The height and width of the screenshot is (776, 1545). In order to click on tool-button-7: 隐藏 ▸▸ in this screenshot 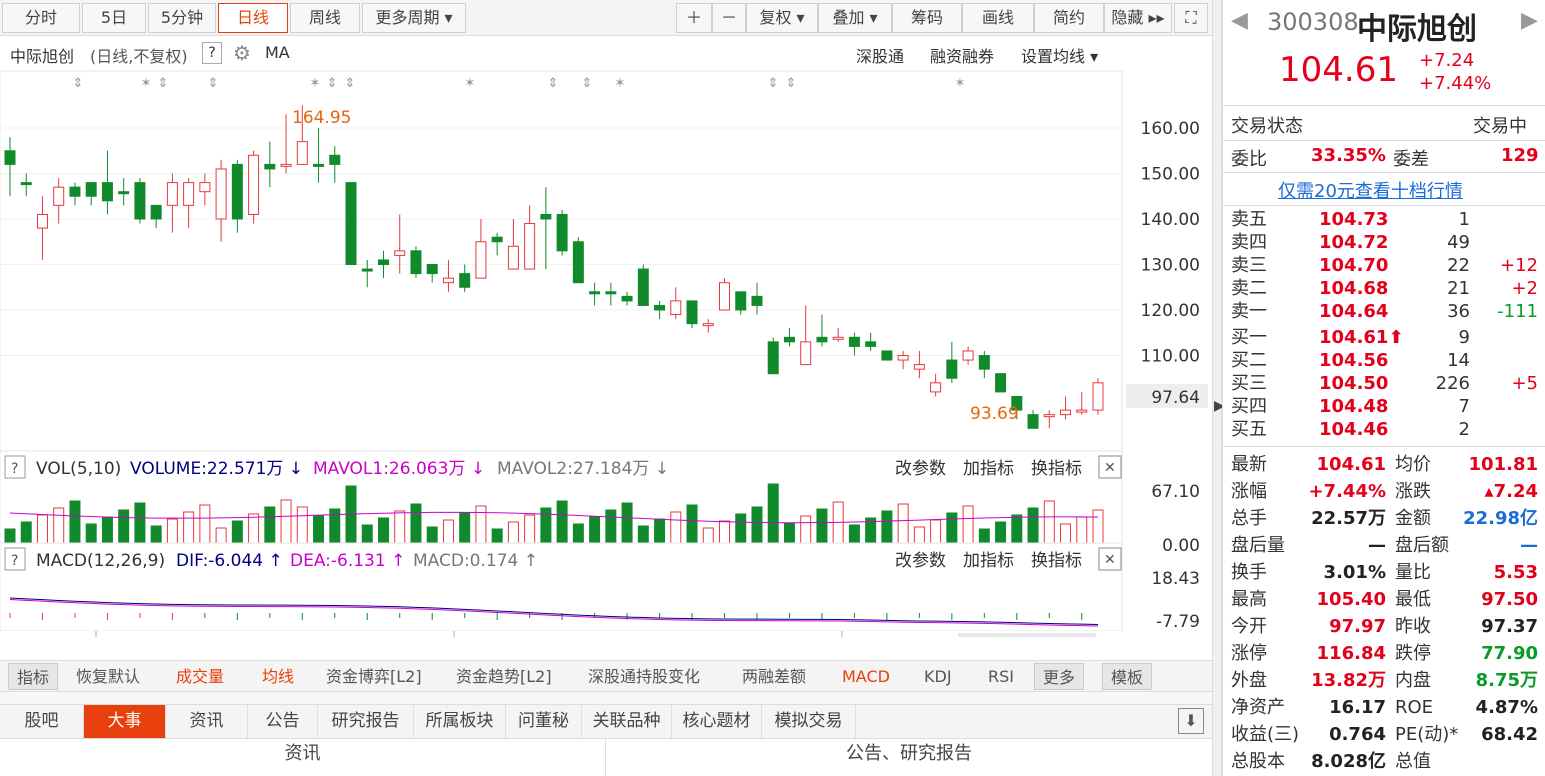, I will do `click(1138, 18)`.